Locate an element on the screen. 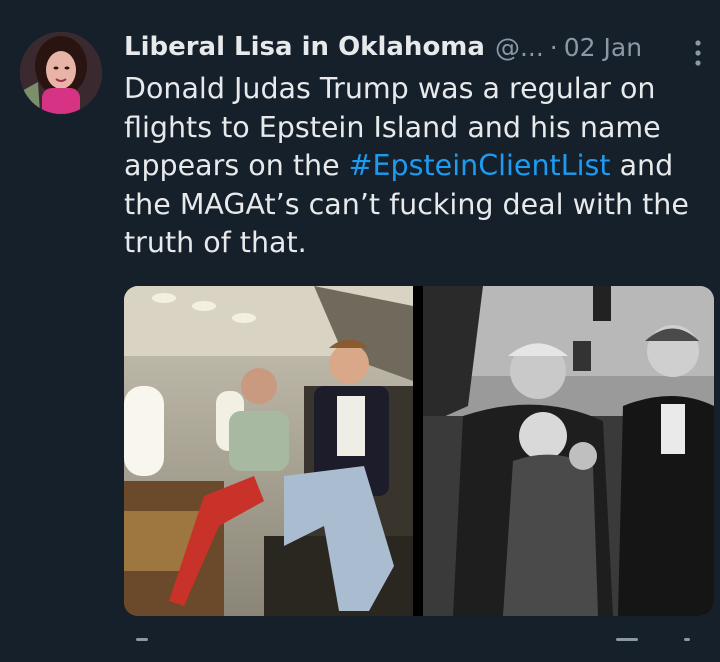 The height and width of the screenshot is (662, 720). tweet-text-line: appears on the #EpsteinClientList and is located at coordinates (419, 166).